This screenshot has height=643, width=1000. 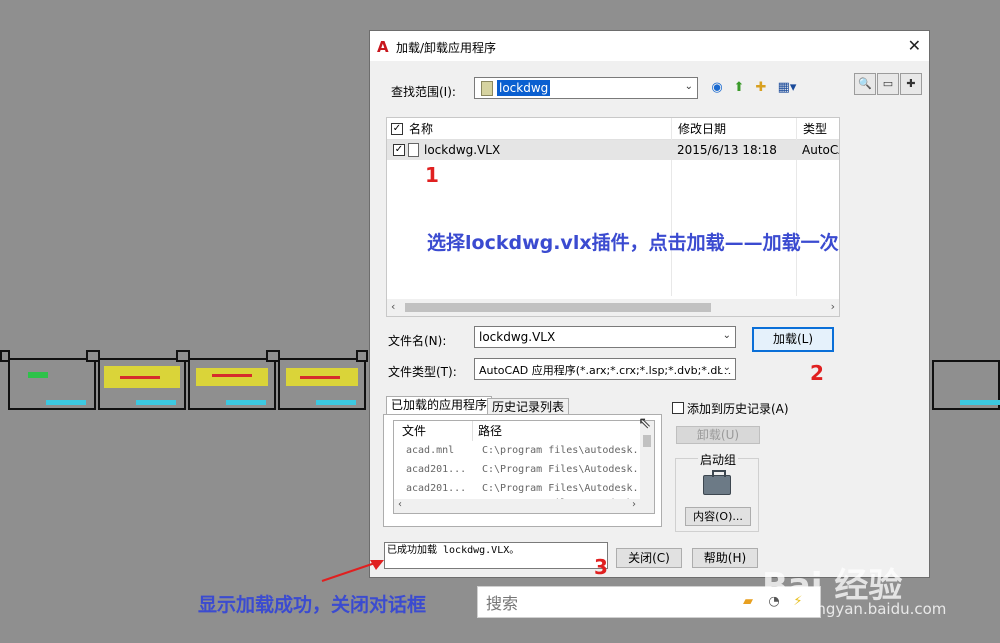 What do you see at coordinates (606, 603) in the screenshot?
I see `search-input` at bounding box center [606, 603].